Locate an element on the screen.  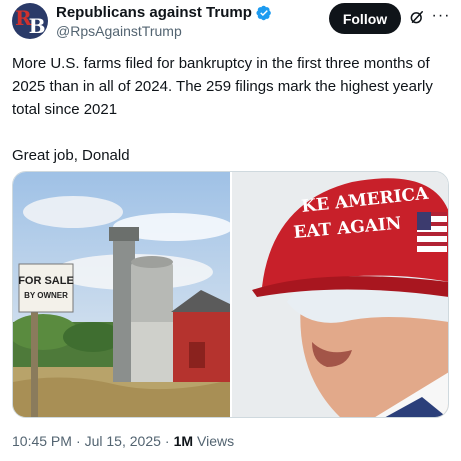
more-icon: ··· is located at coordinates (441, 16).